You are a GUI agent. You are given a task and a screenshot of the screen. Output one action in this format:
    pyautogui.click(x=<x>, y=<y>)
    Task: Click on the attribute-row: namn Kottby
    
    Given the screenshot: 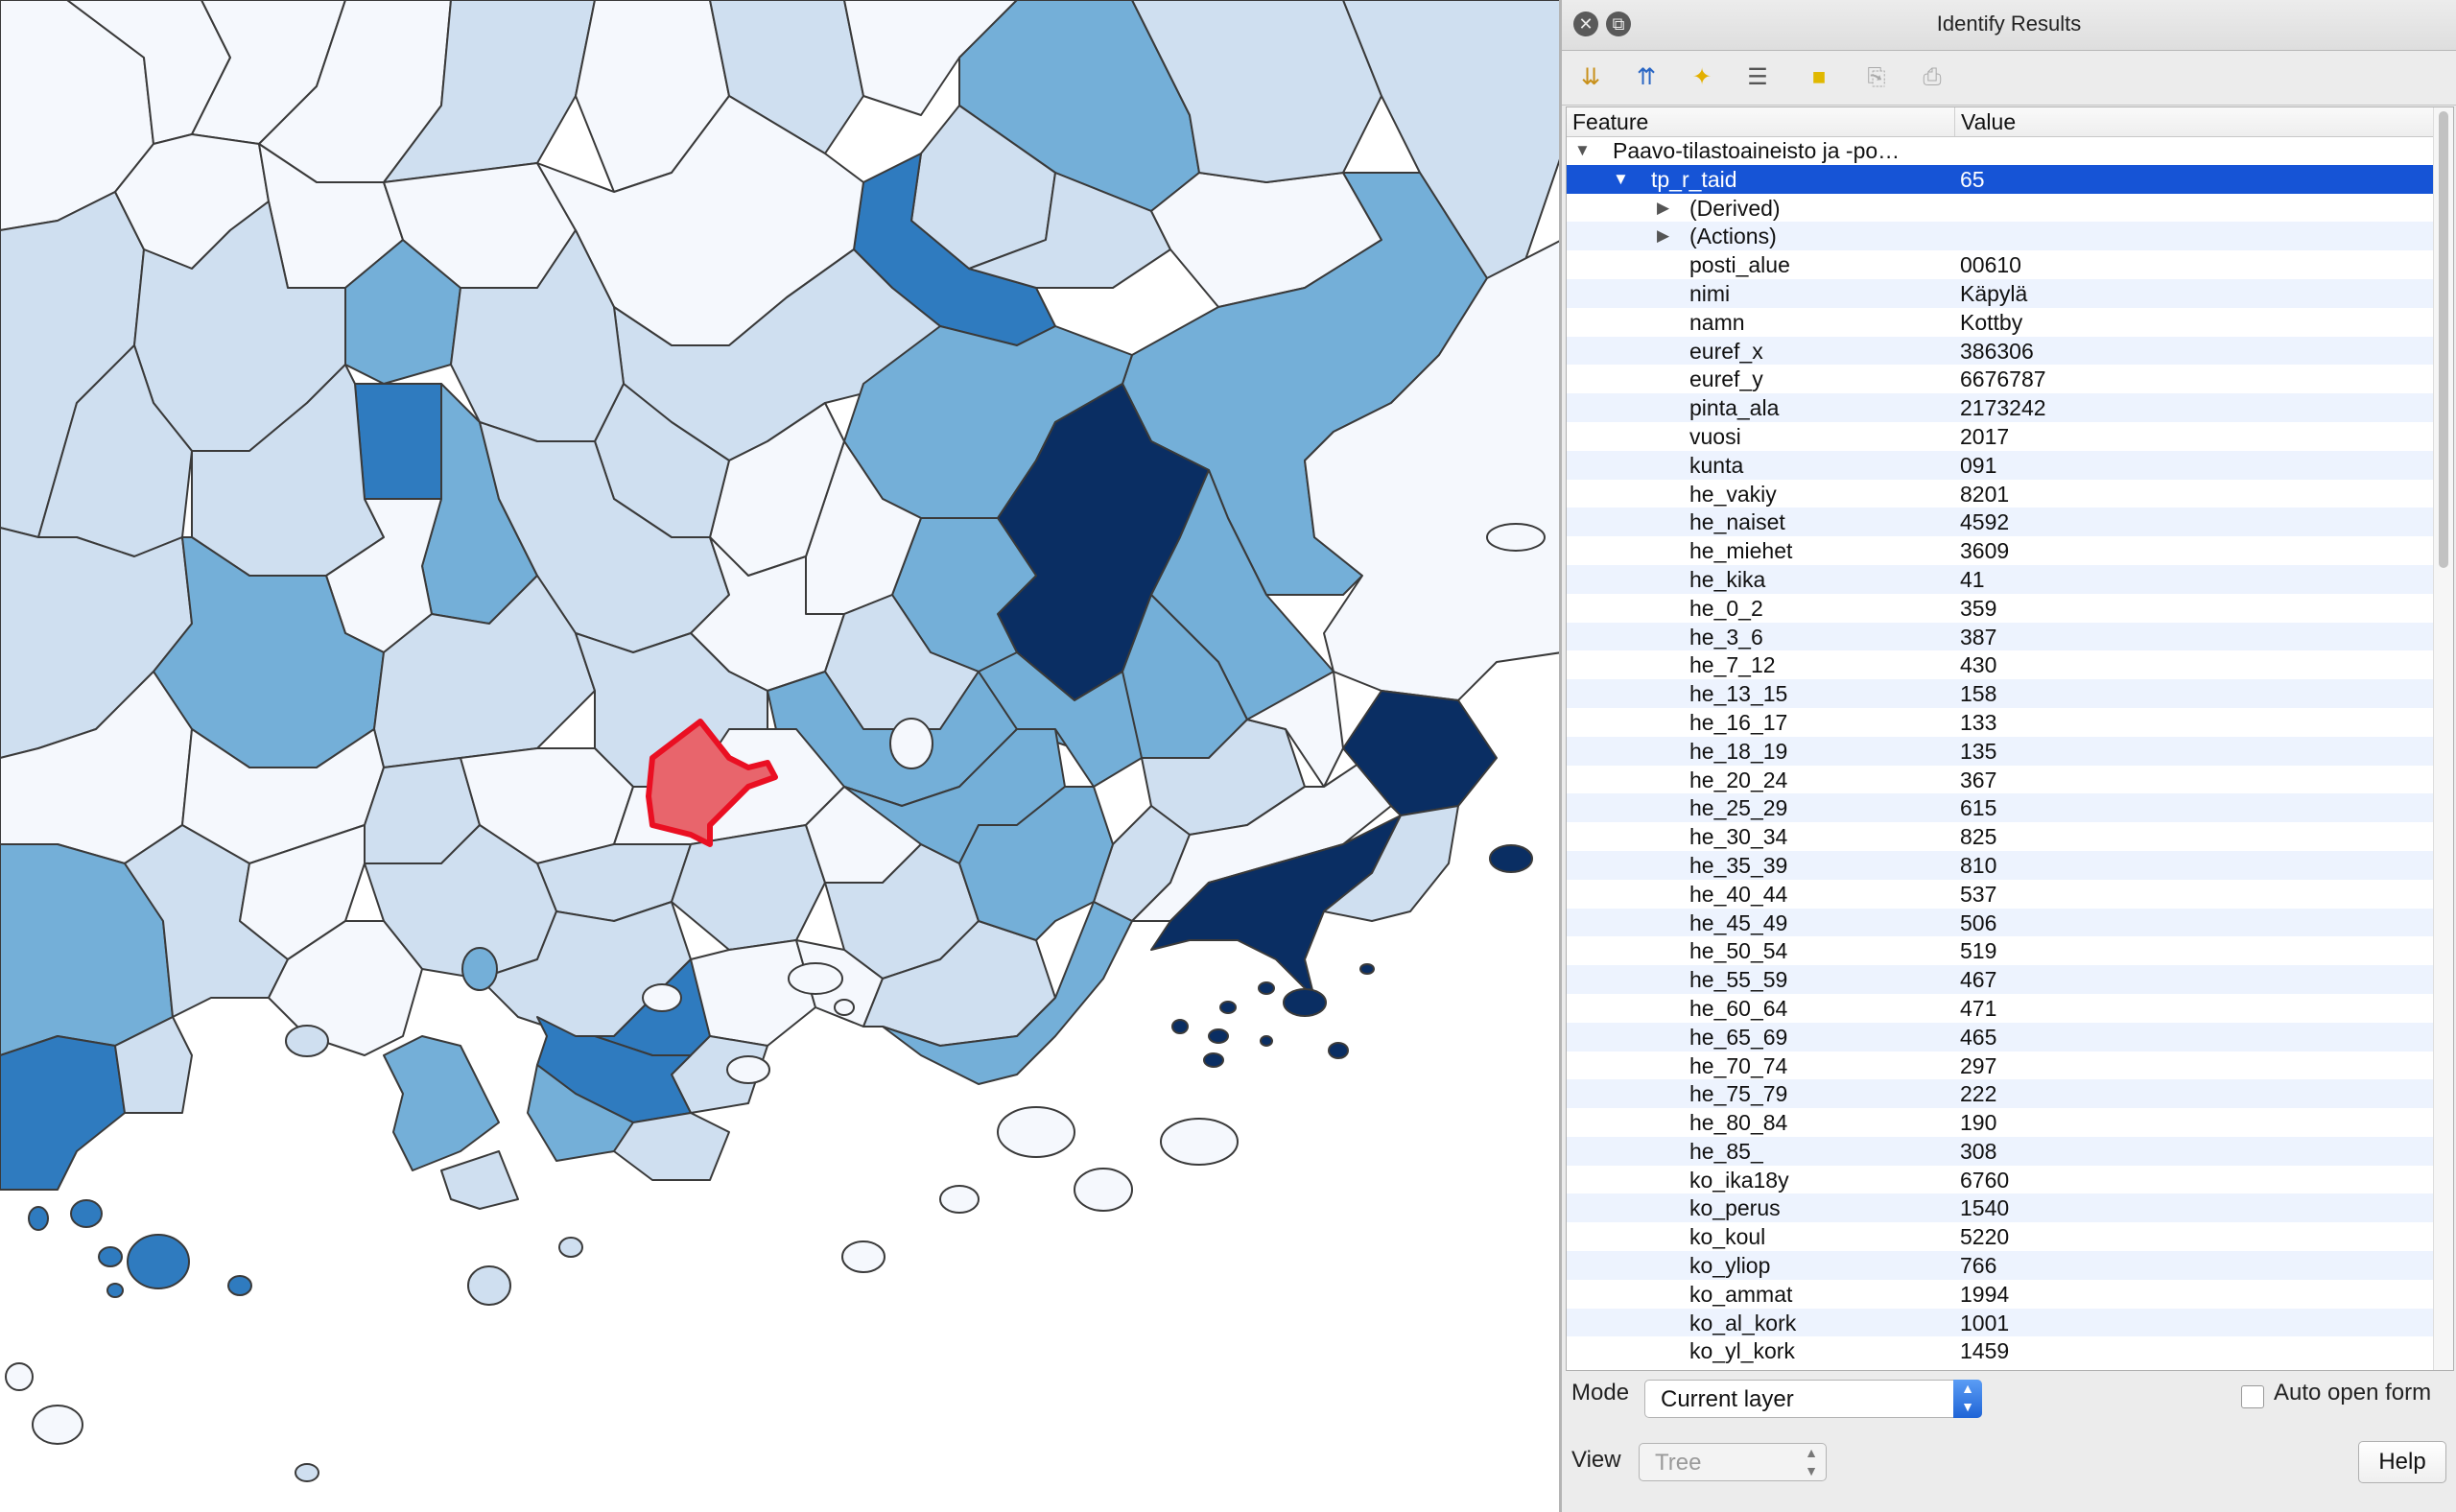 What is the action you would take?
    pyautogui.click(x=2000, y=322)
    